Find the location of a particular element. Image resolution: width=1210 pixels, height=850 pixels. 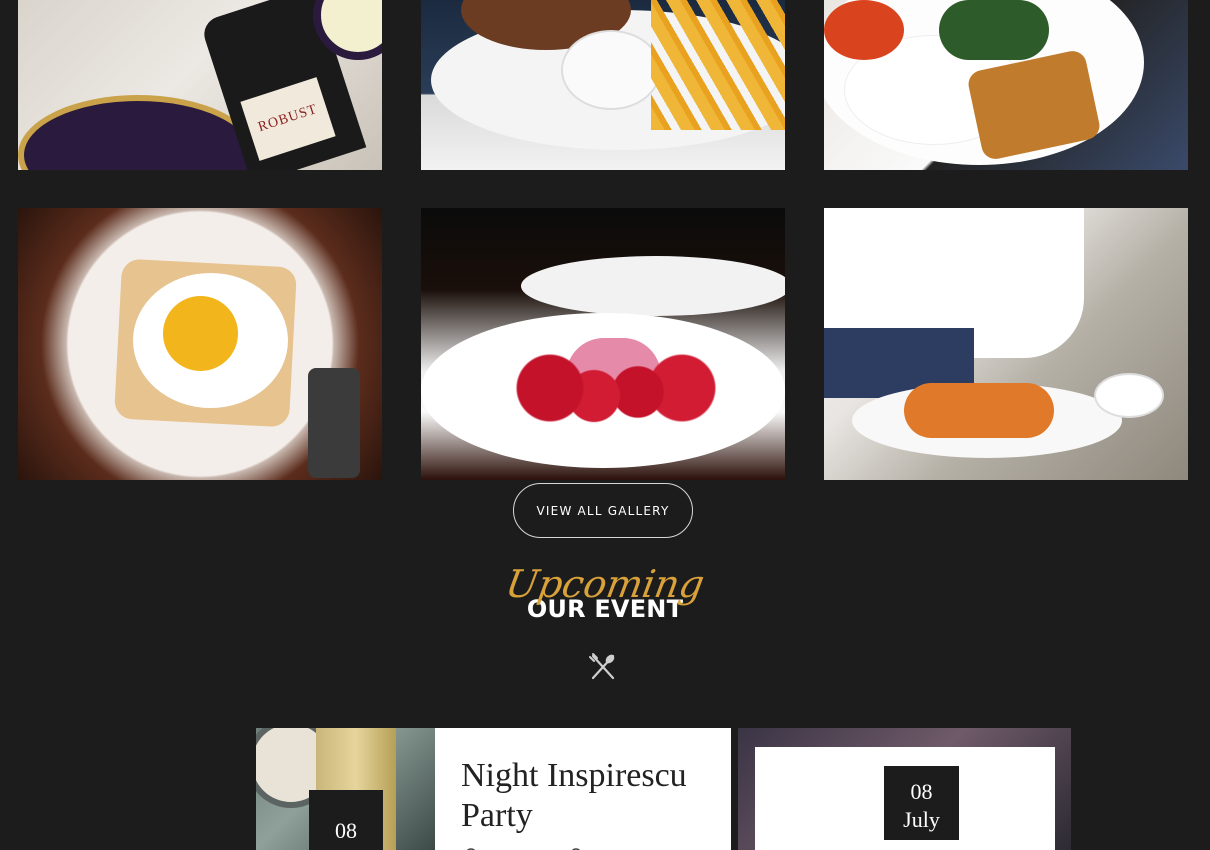

wine-label-text: ROBUST is located at coordinates (288, 118).